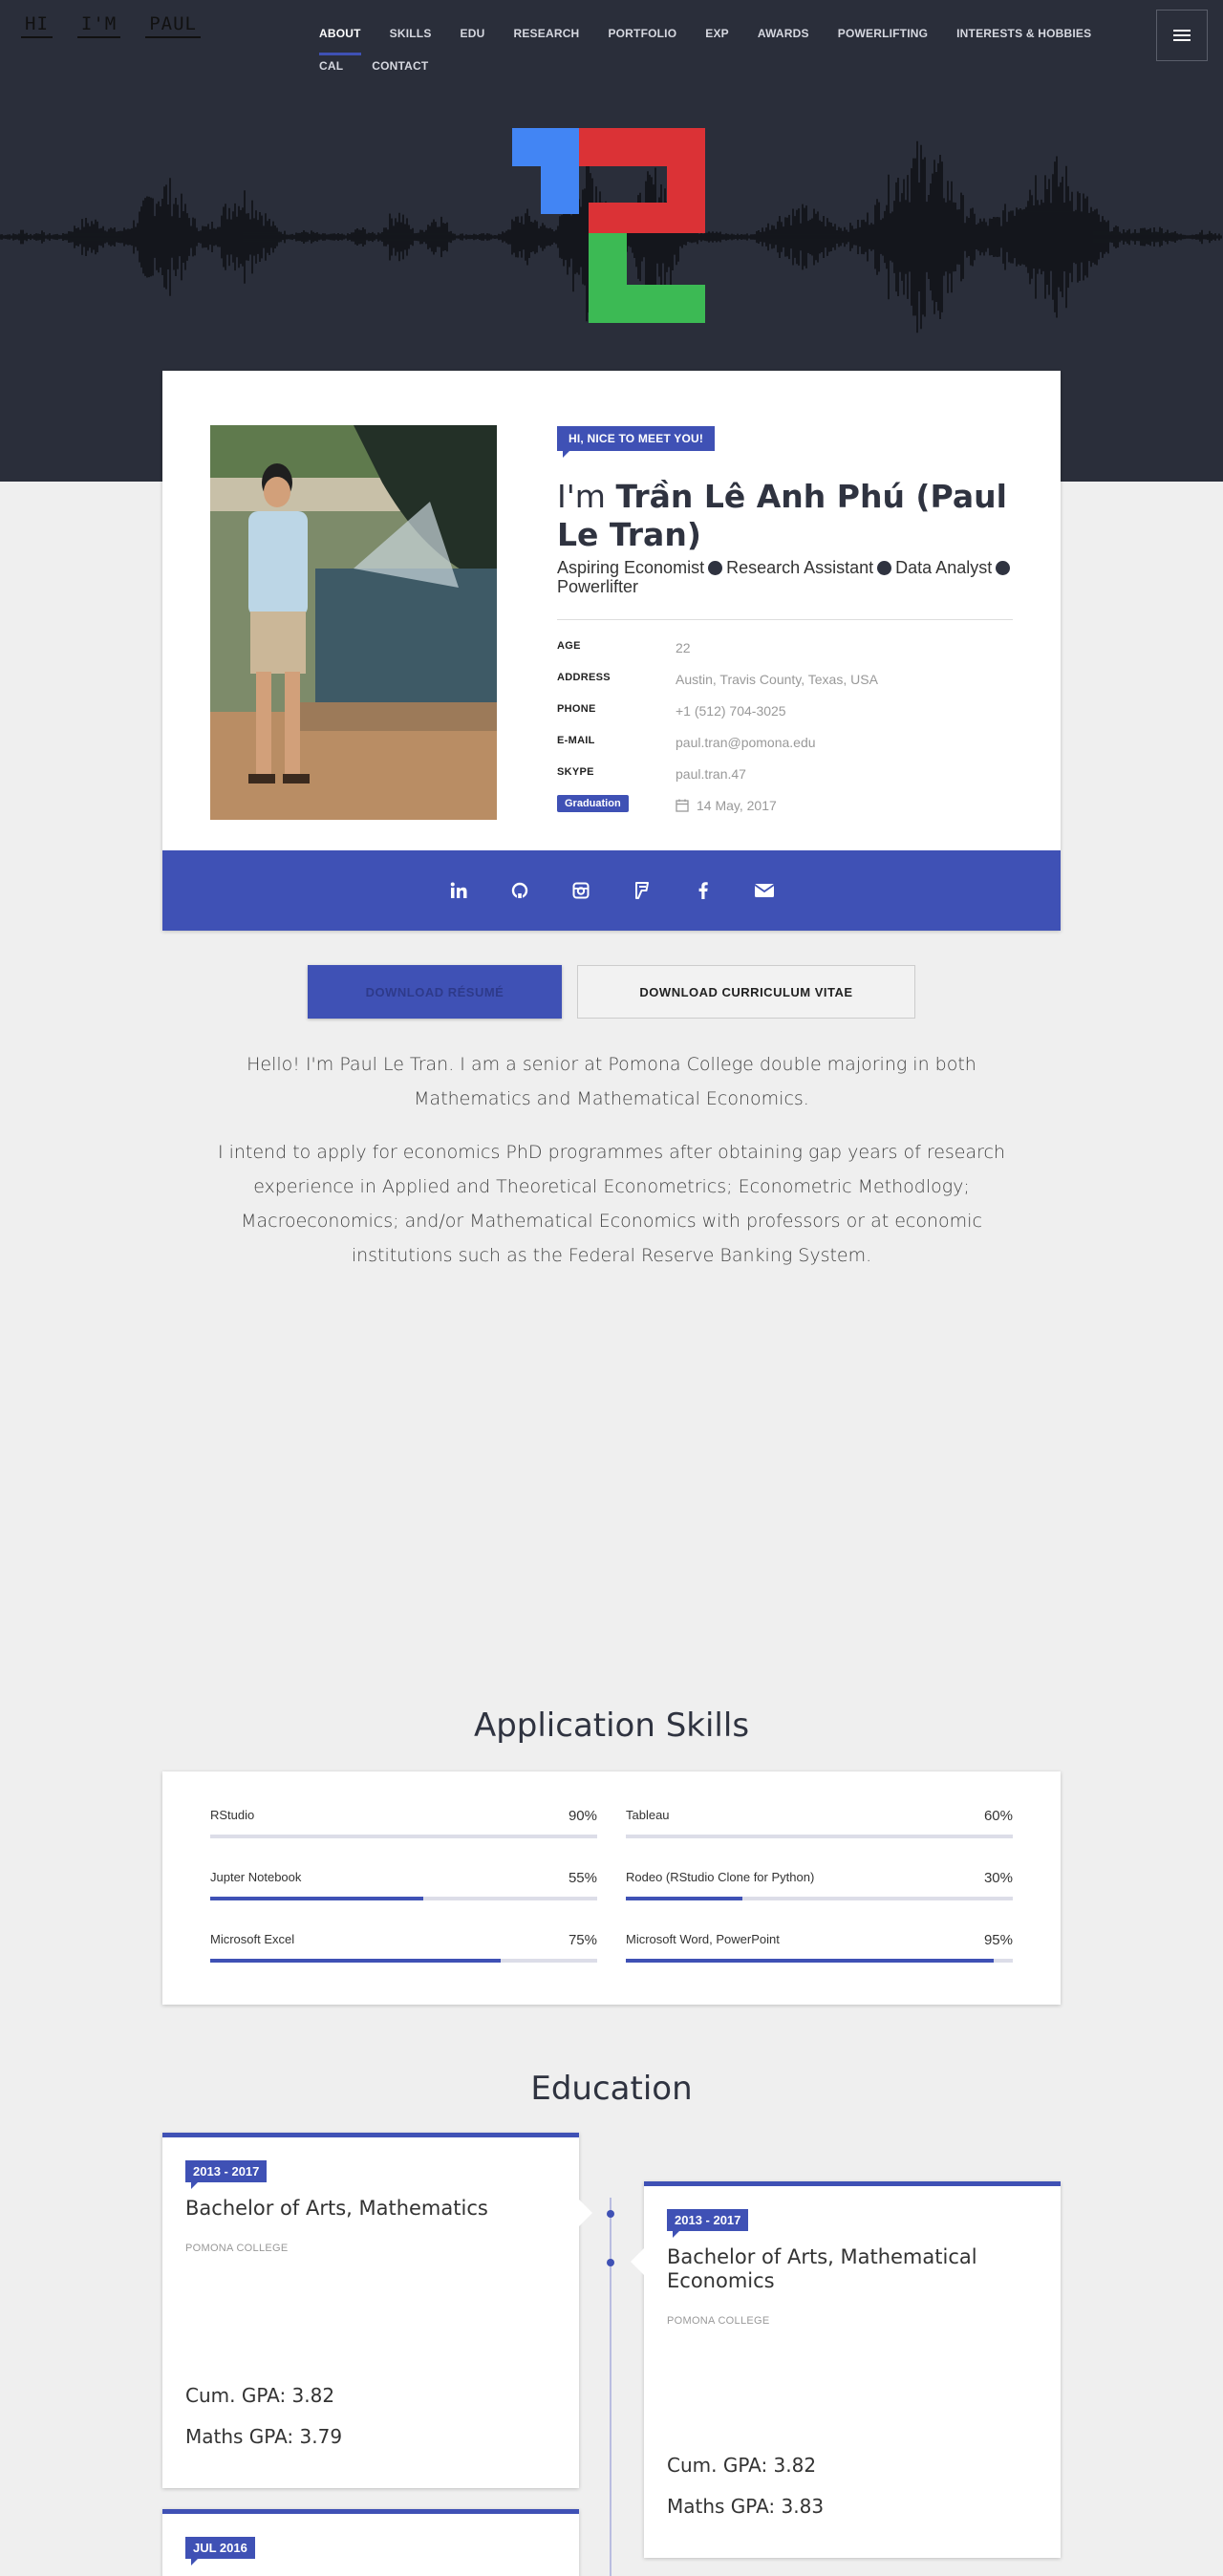  I want to click on hamburger-menu-button, so click(1182, 35).